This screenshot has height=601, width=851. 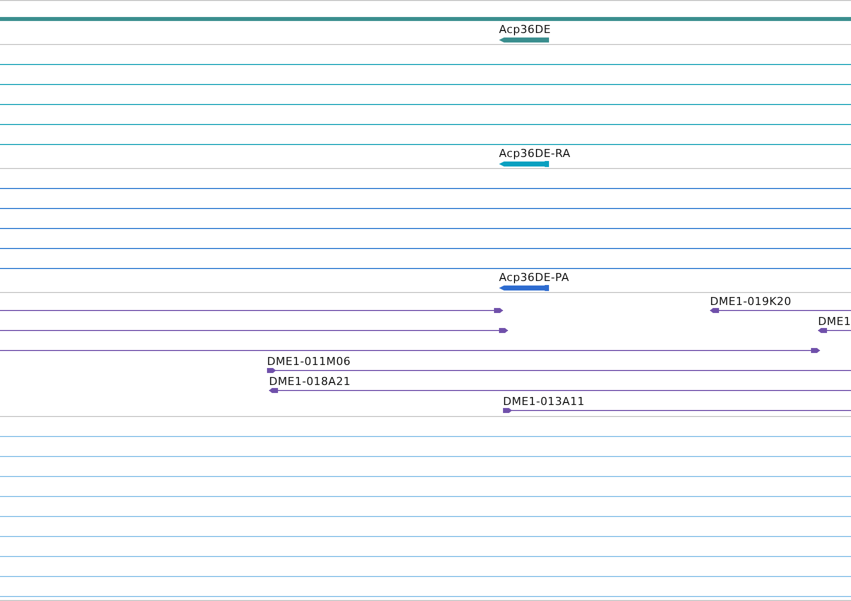 I want to click on clone-label: DME1-013A11, so click(x=544, y=401).